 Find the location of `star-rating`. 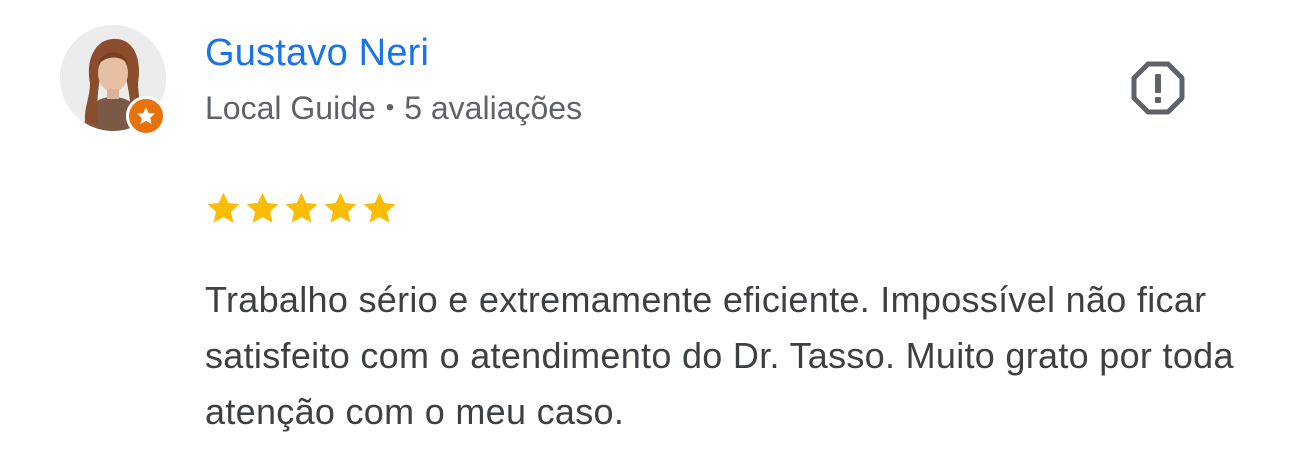

star-rating is located at coordinates (301, 208).